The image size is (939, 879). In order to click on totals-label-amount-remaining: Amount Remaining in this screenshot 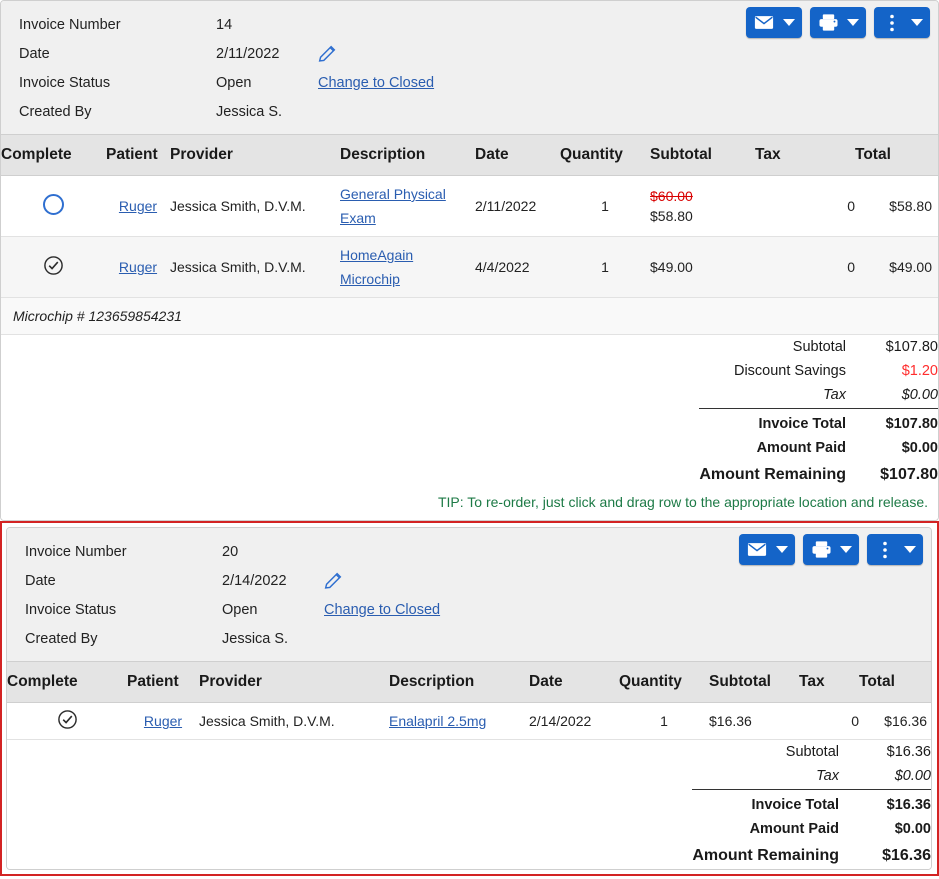, I will do `click(765, 855)`.